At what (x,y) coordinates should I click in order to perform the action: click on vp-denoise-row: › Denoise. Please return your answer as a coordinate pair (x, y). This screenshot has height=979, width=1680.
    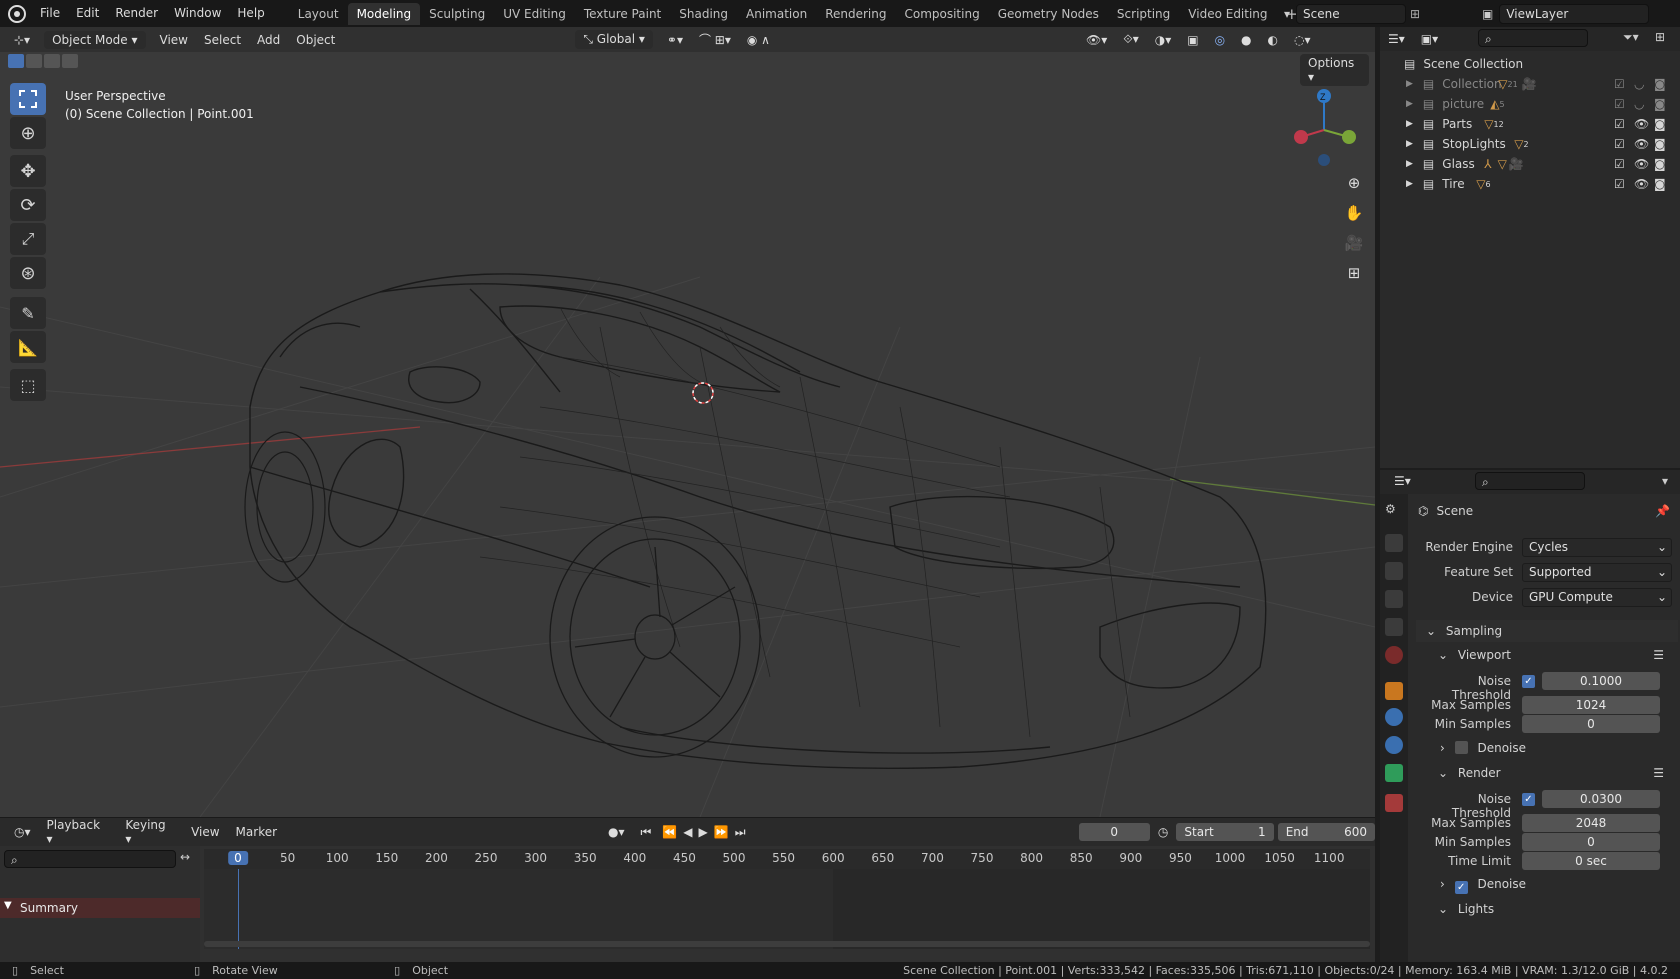
    Looking at the image, I should click on (1483, 748).